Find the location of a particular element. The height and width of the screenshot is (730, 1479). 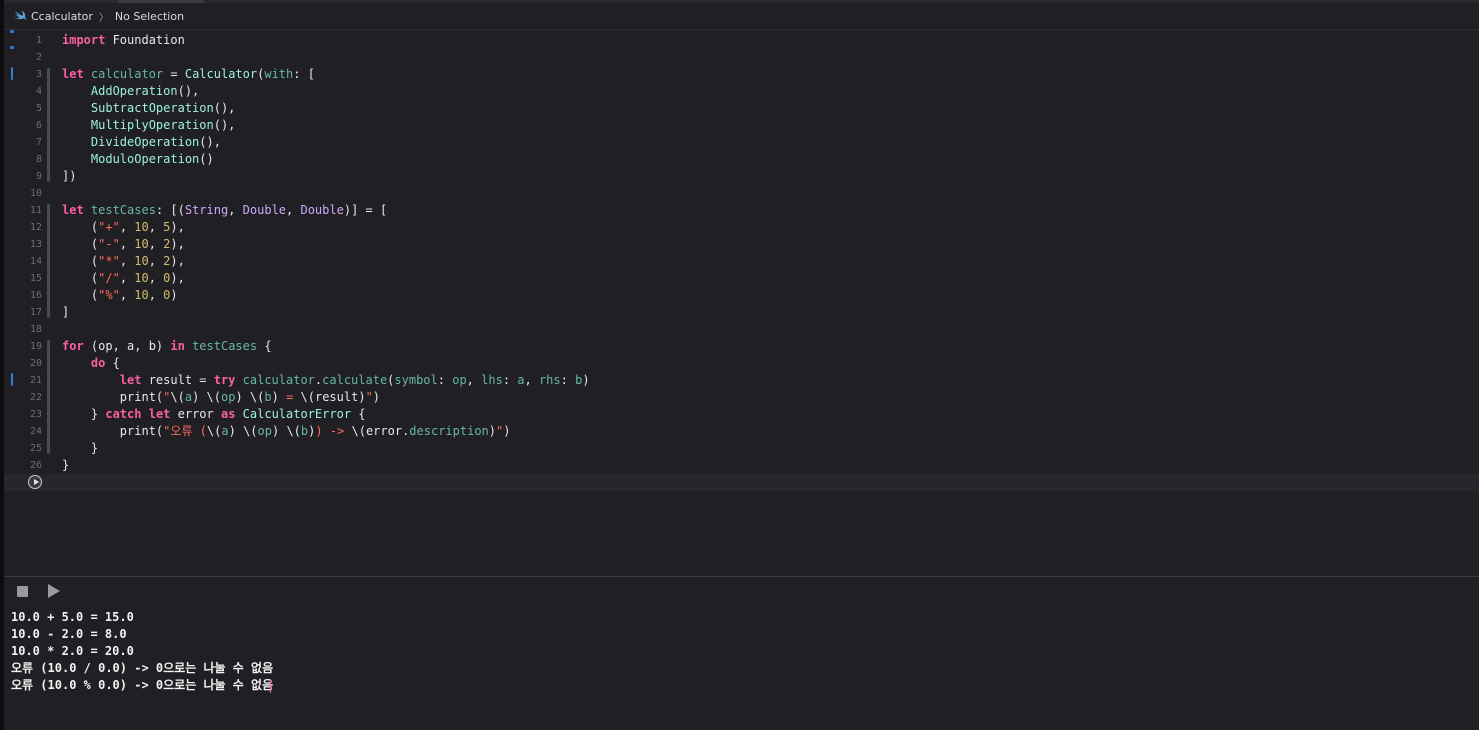

code-line: 19 for (op, a, b) in testCases { is located at coordinates (741, 346).